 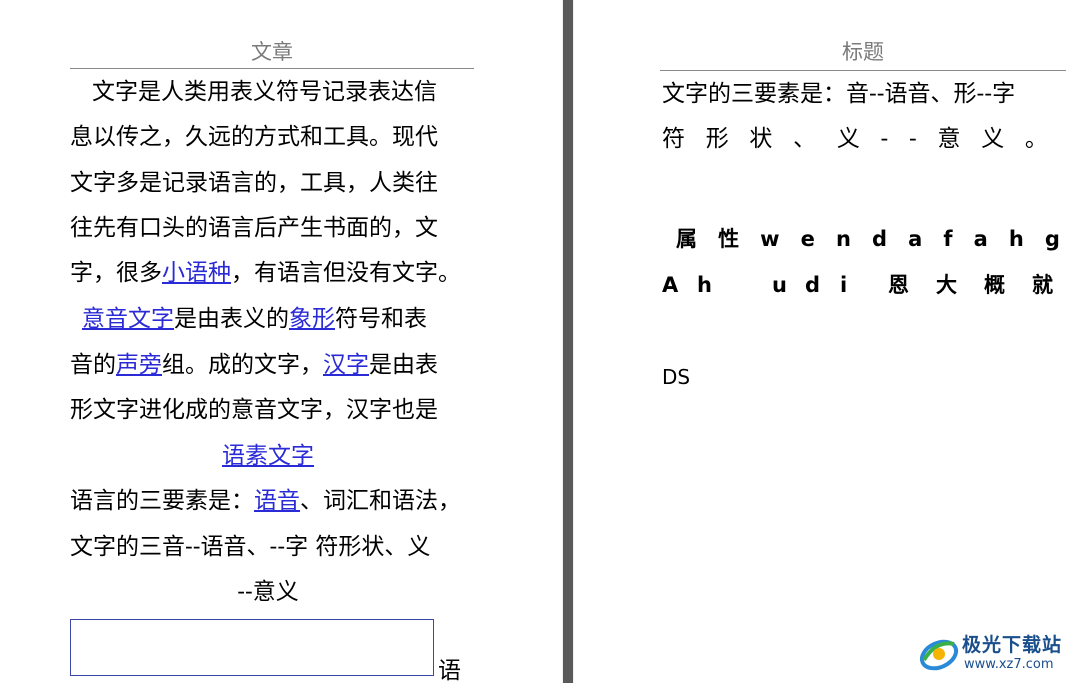 I want to click on char: 就, so click(x=1042, y=285).